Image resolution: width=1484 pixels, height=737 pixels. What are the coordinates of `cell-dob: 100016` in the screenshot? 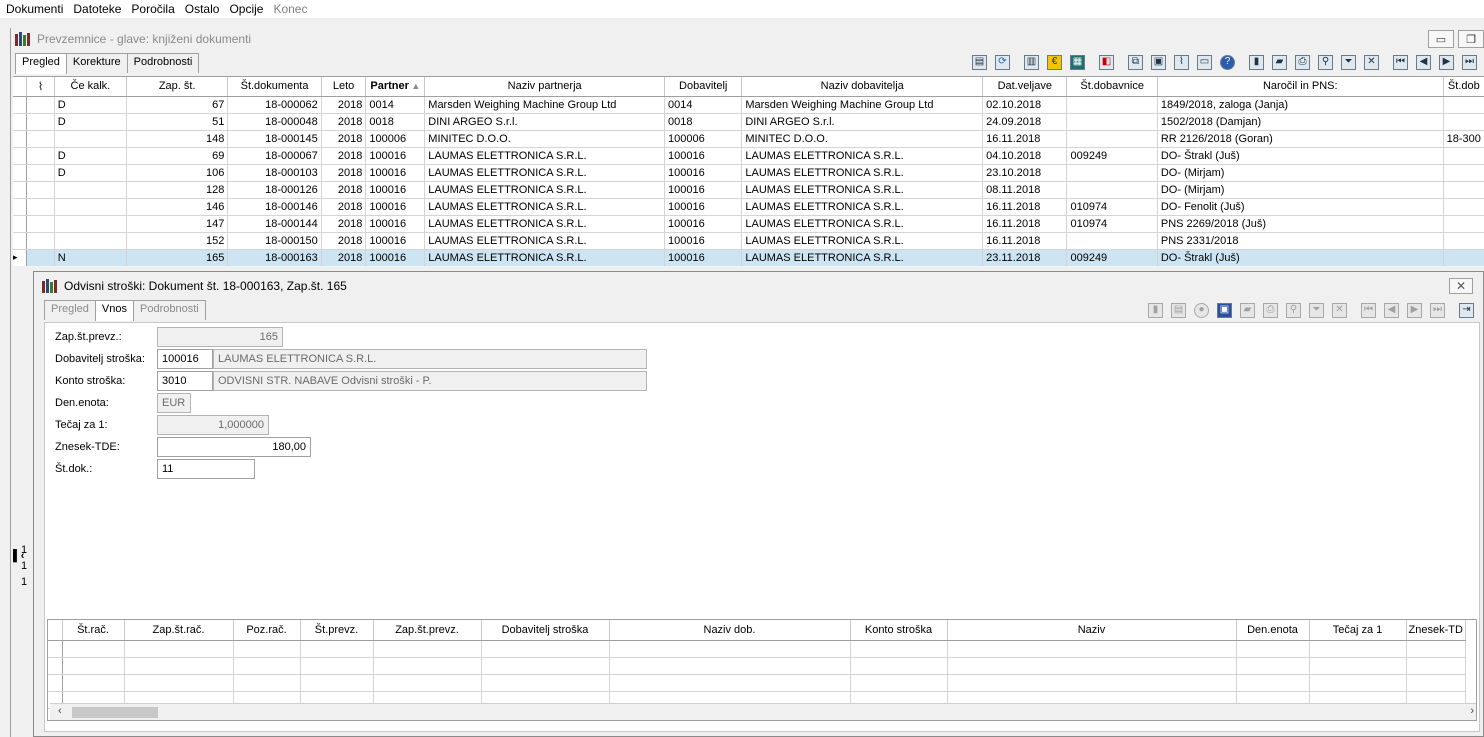 It's located at (703, 156).